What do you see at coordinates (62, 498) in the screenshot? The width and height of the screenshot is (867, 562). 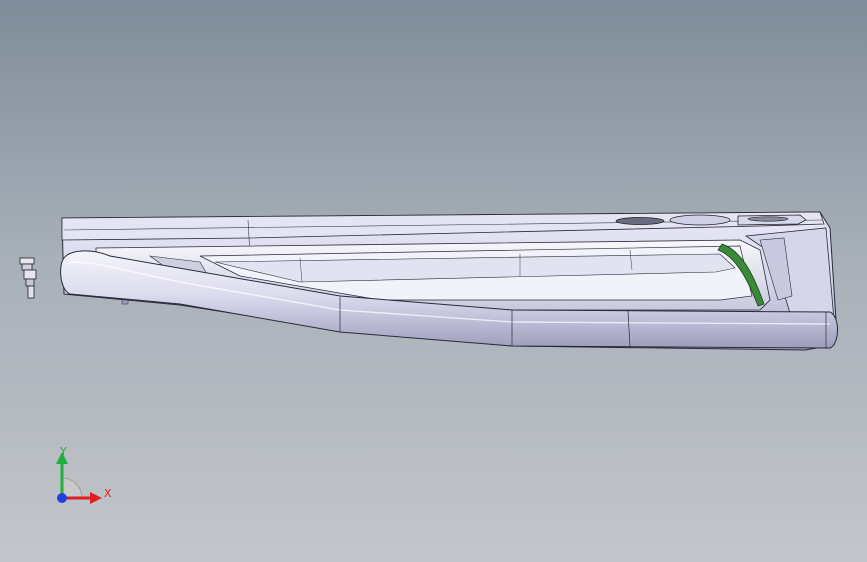 I see `z-axis-dot` at bounding box center [62, 498].